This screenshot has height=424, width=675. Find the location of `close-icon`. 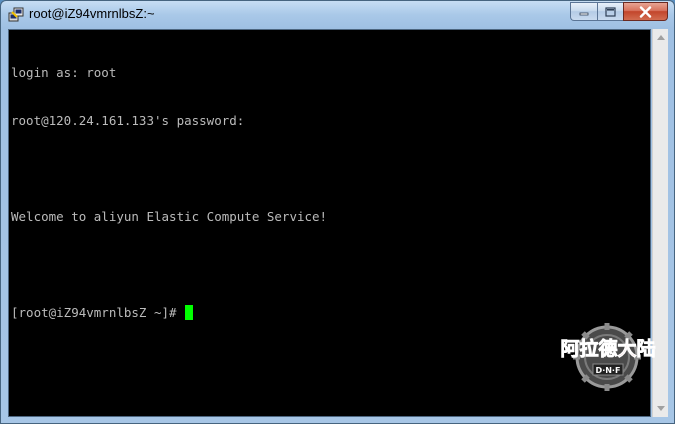

close-icon is located at coordinates (645, 11).